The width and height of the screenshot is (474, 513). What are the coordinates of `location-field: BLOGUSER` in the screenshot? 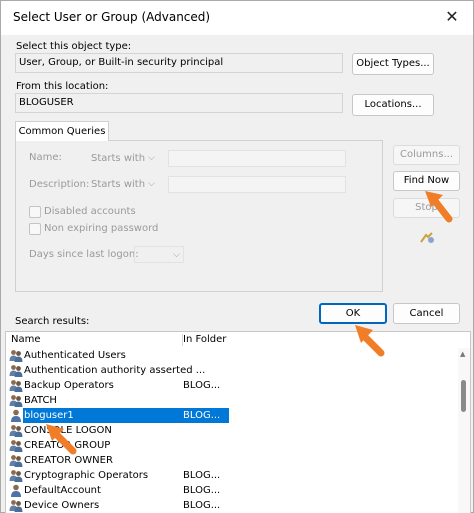 It's located at (179, 103).